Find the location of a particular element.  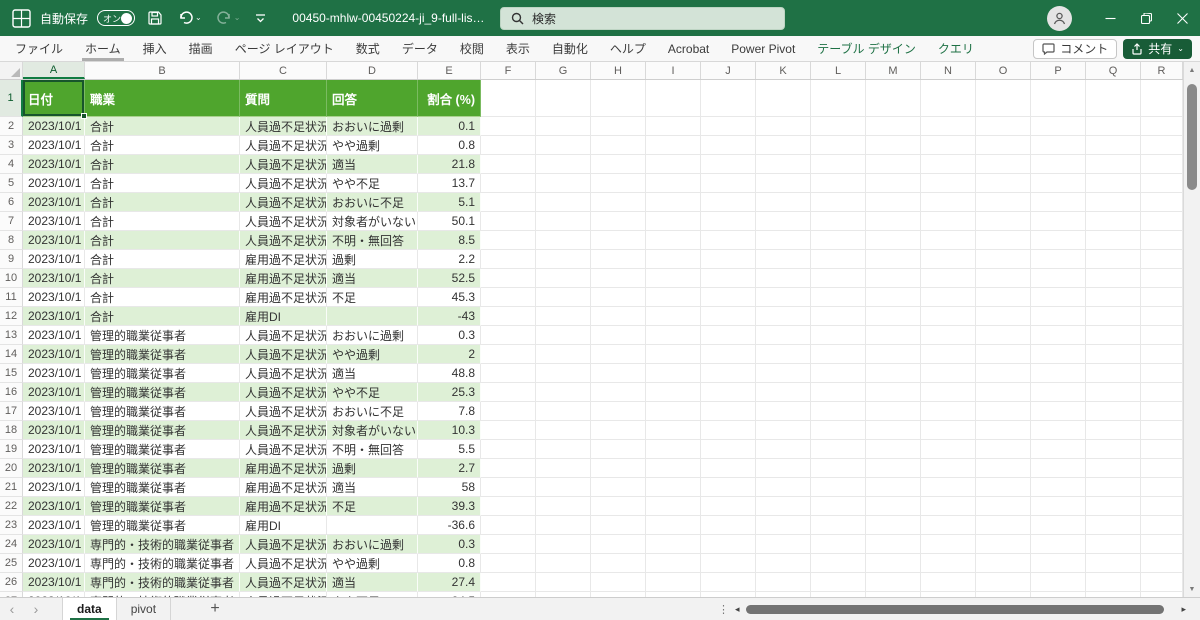

undo-icon: ⌄ is located at coordinates (190, 18).